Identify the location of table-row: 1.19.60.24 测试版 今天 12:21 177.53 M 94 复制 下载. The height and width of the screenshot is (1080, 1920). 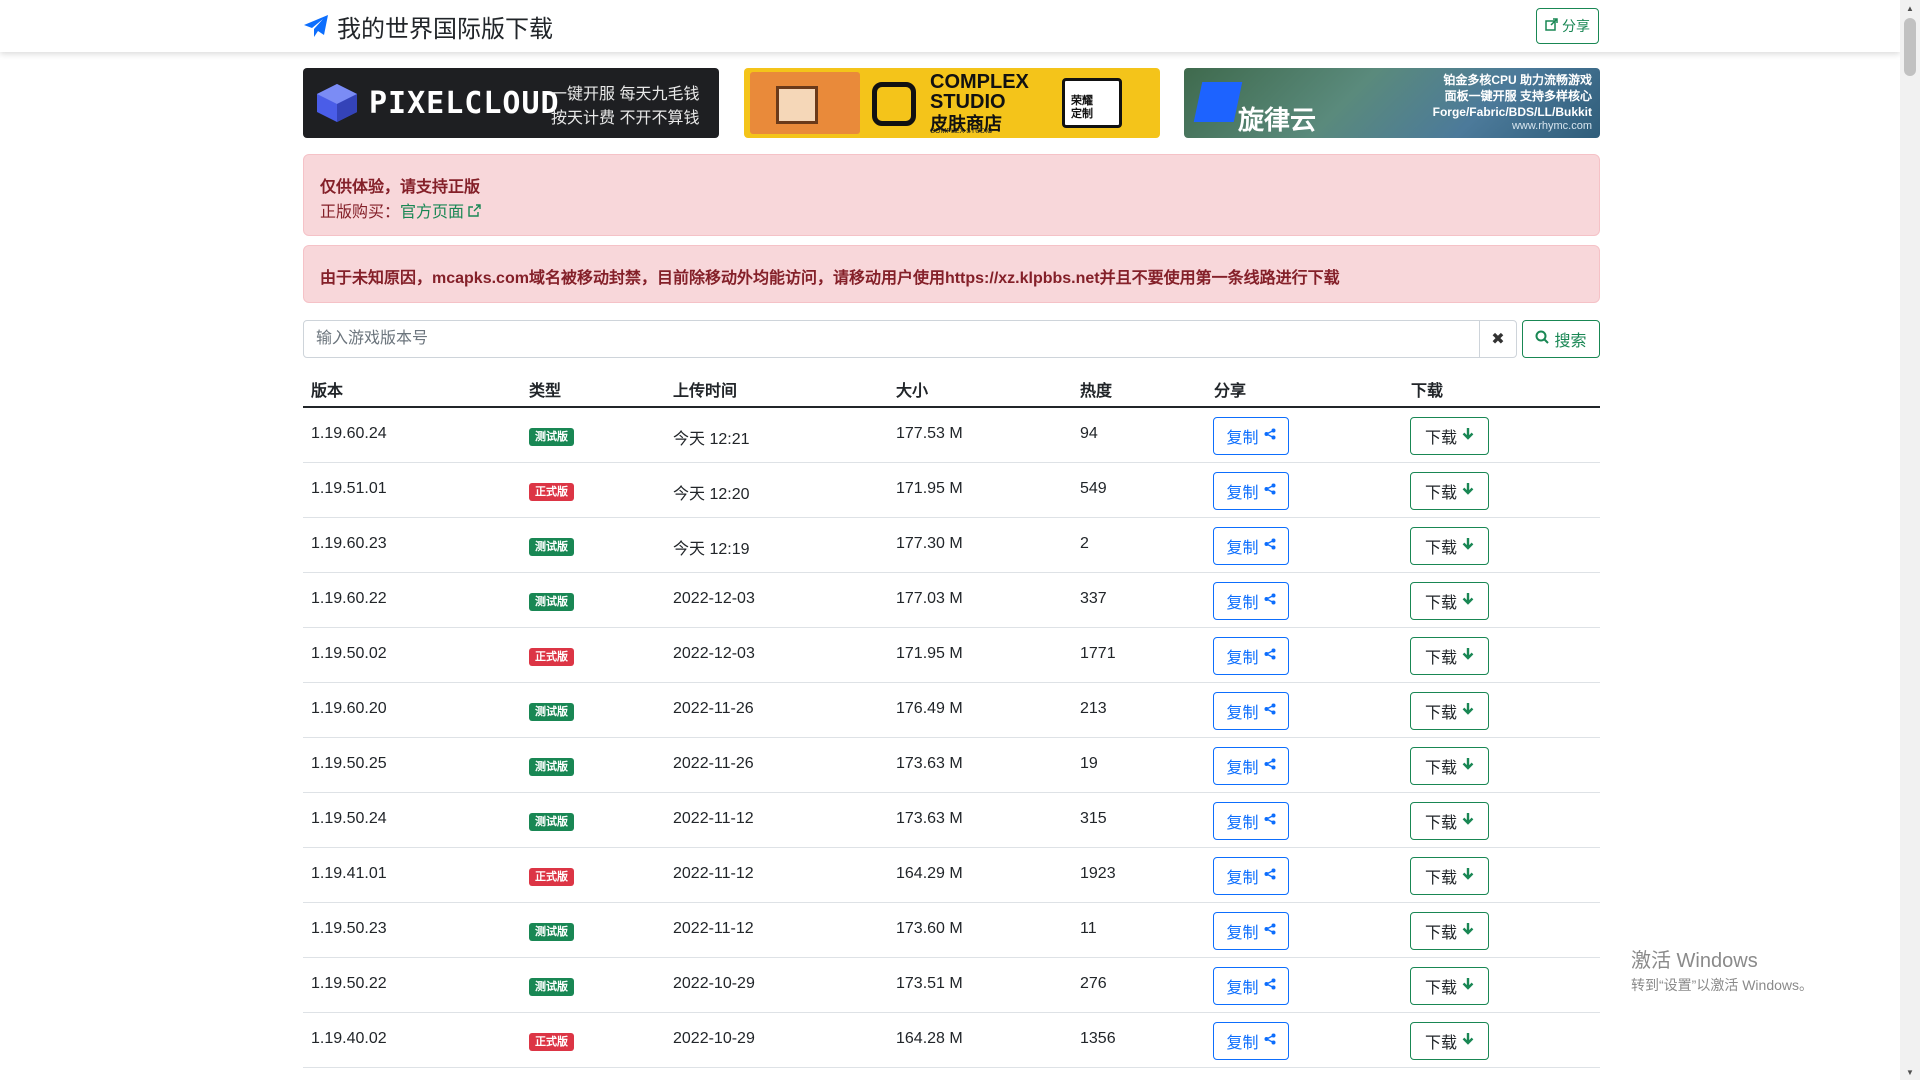
(951, 435).